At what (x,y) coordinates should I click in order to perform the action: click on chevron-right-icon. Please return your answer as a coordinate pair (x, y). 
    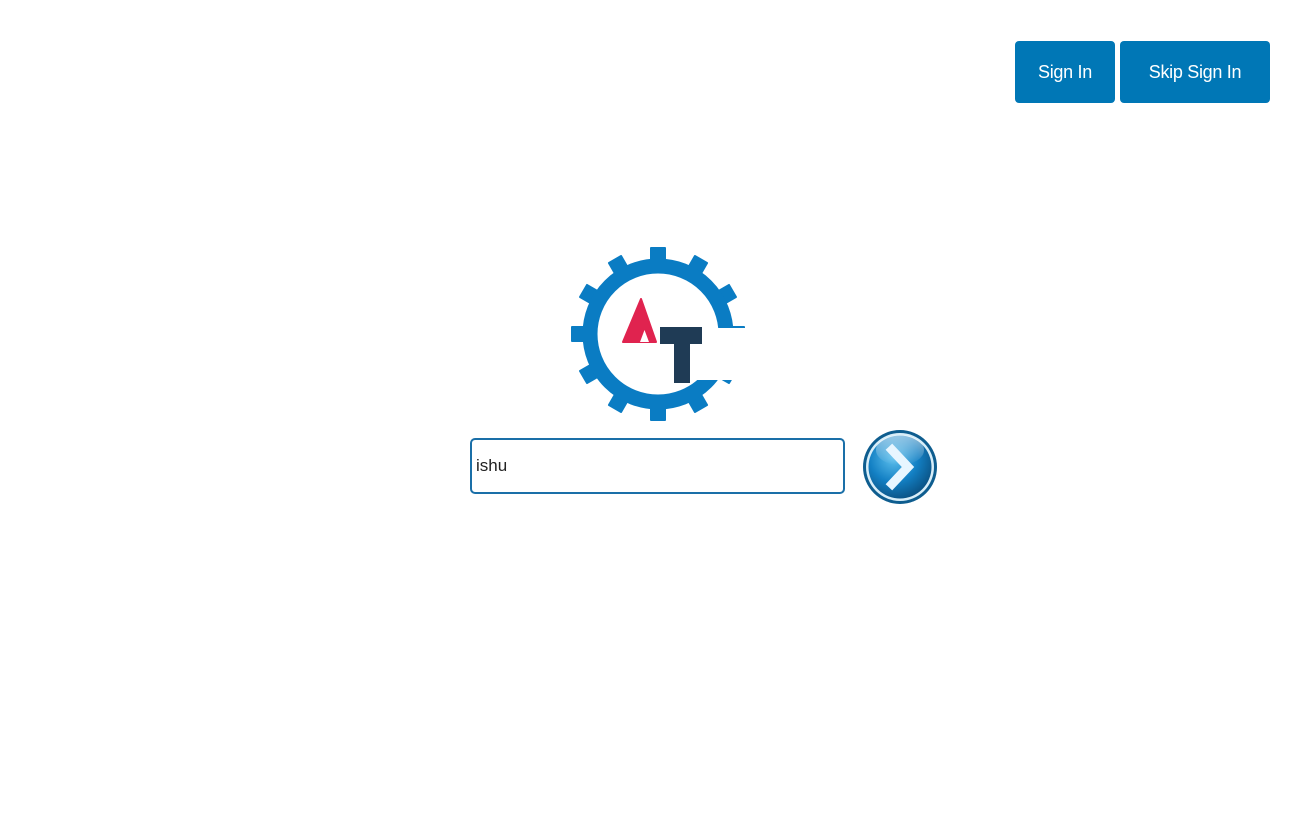
    Looking at the image, I should click on (900, 467).